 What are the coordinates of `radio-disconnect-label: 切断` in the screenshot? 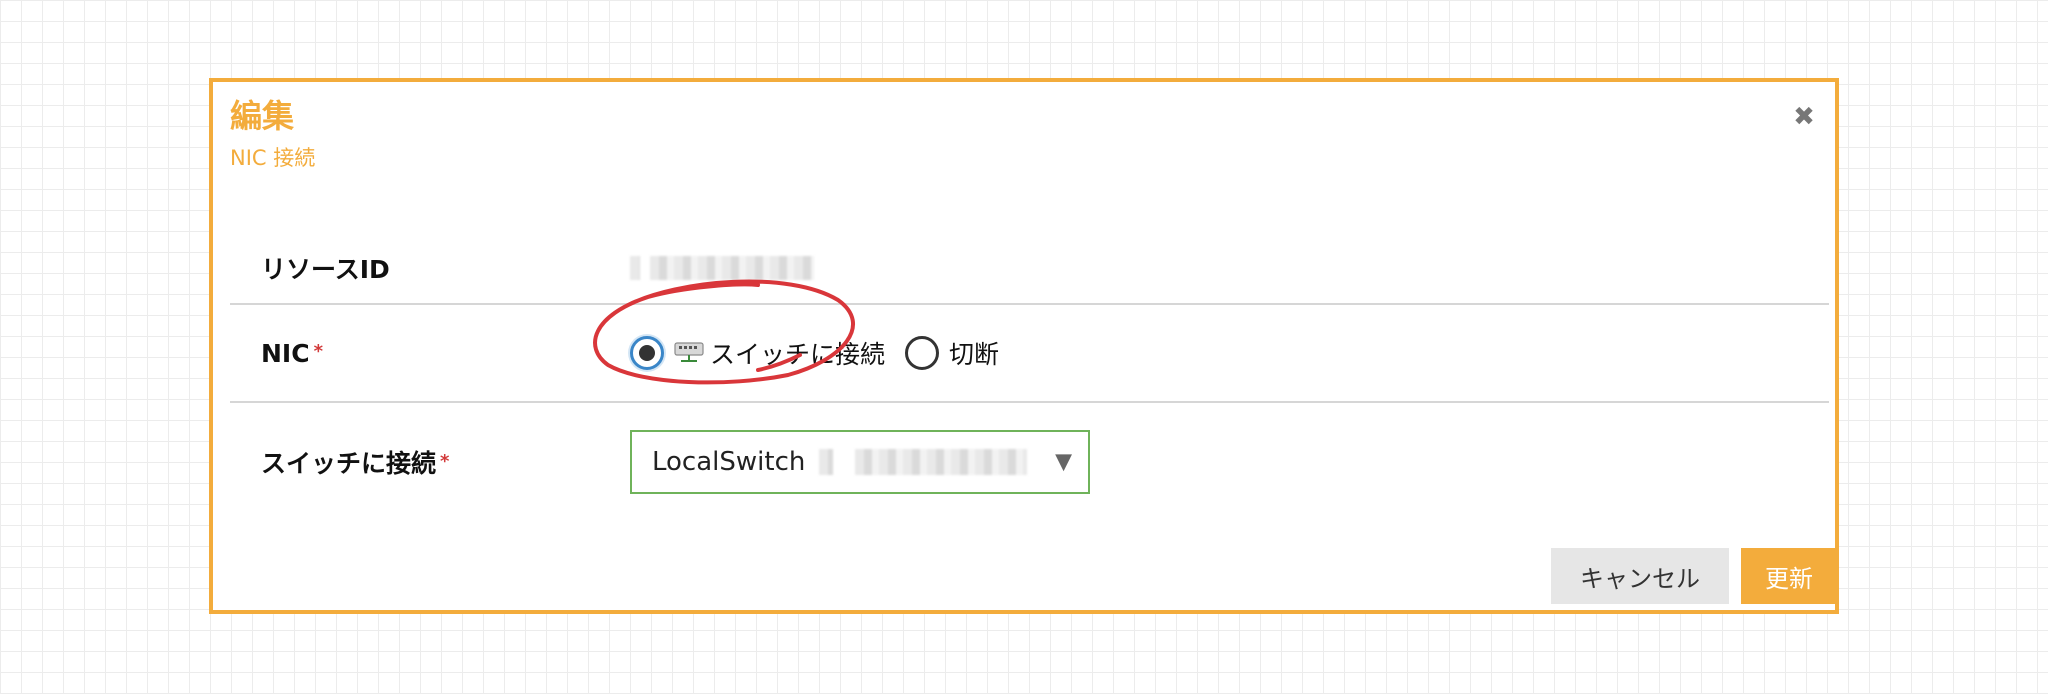 It's located at (974, 353).